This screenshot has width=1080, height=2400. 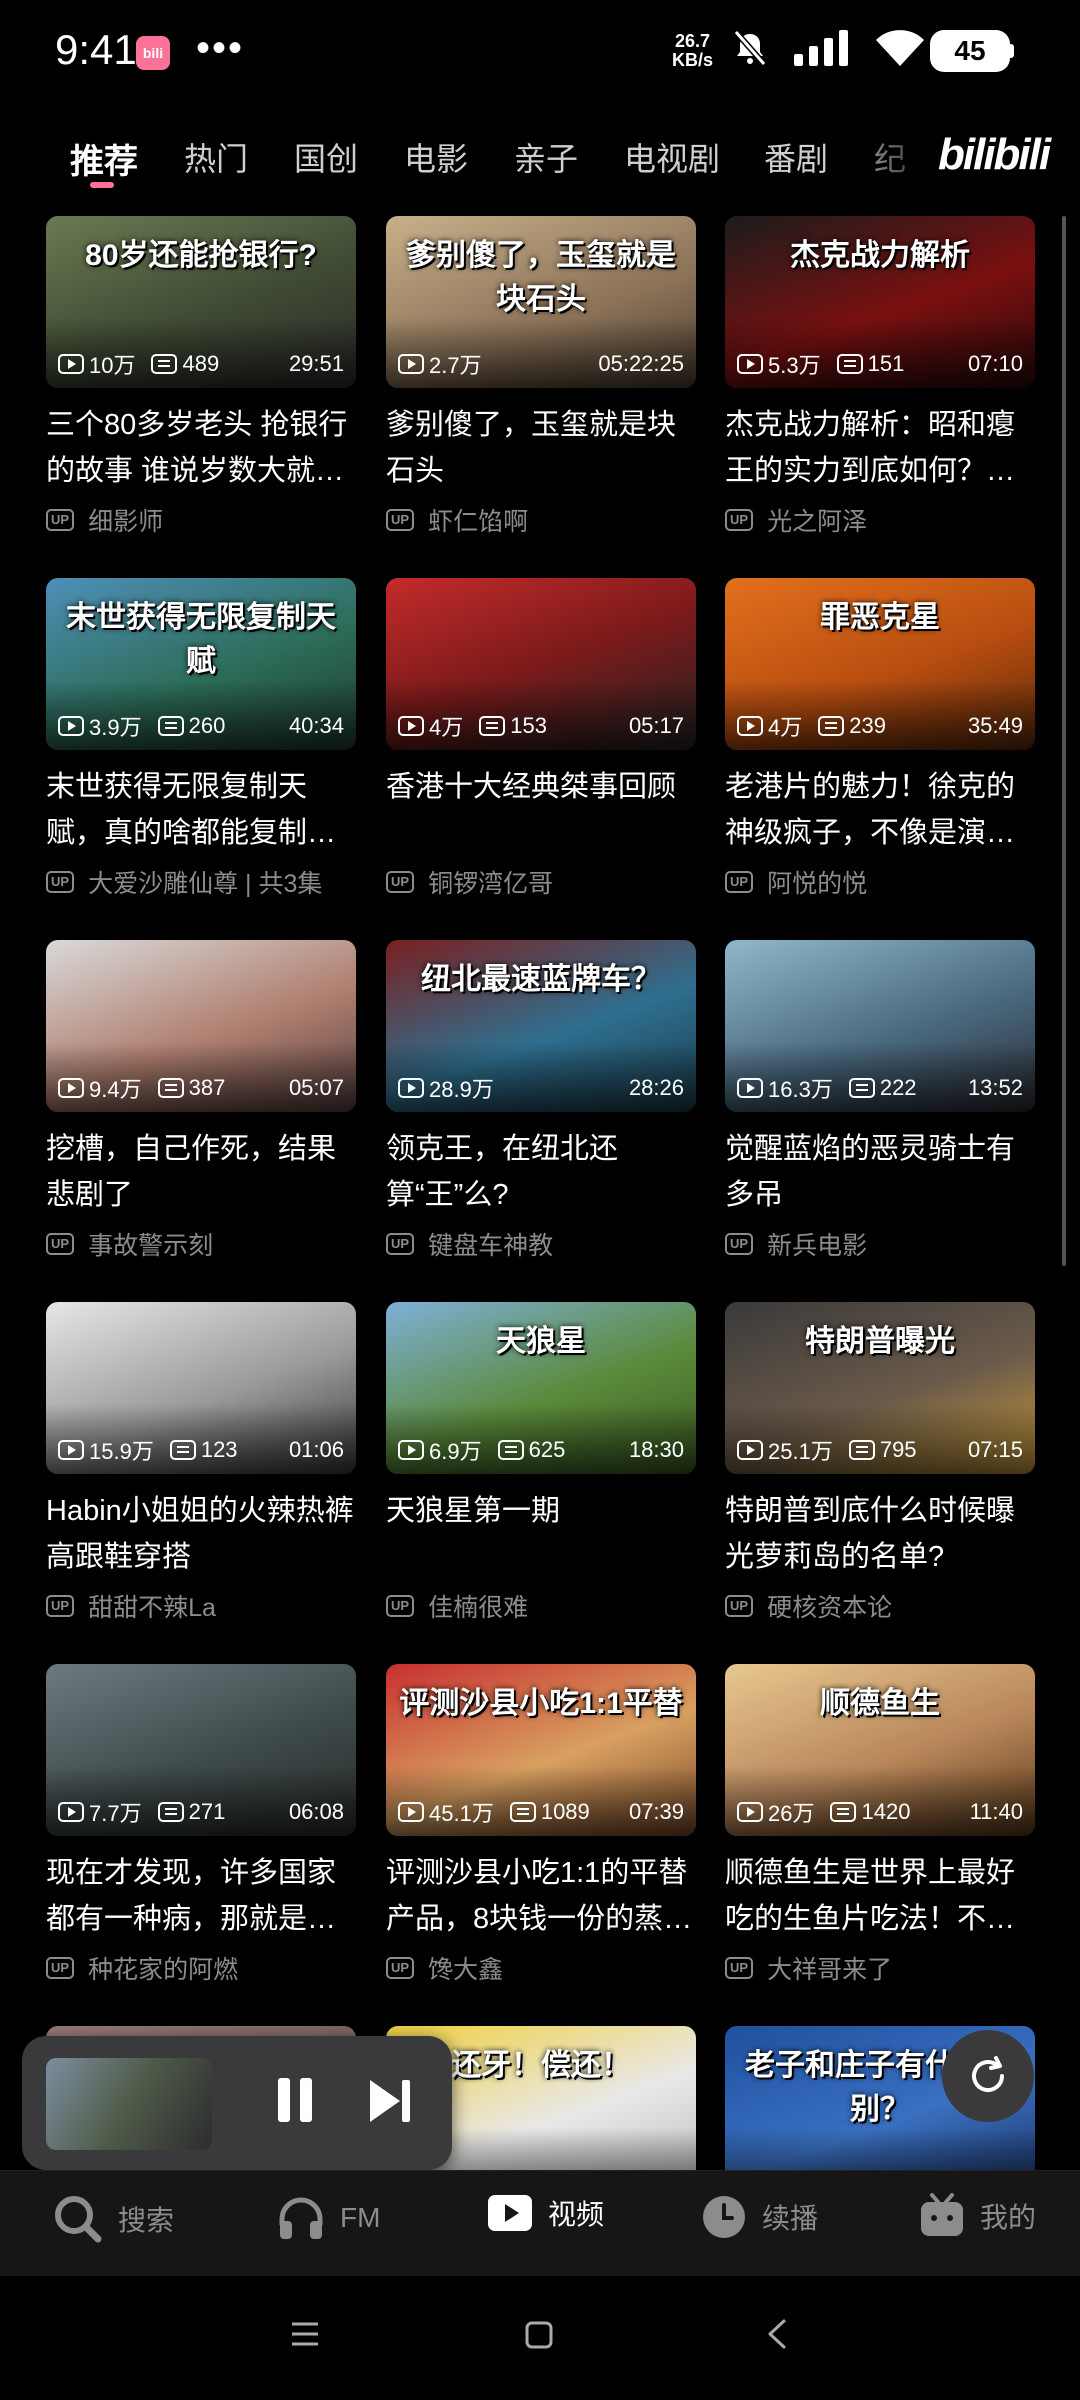 What do you see at coordinates (71, 1088) in the screenshot?
I see `play-count-icon` at bounding box center [71, 1088].